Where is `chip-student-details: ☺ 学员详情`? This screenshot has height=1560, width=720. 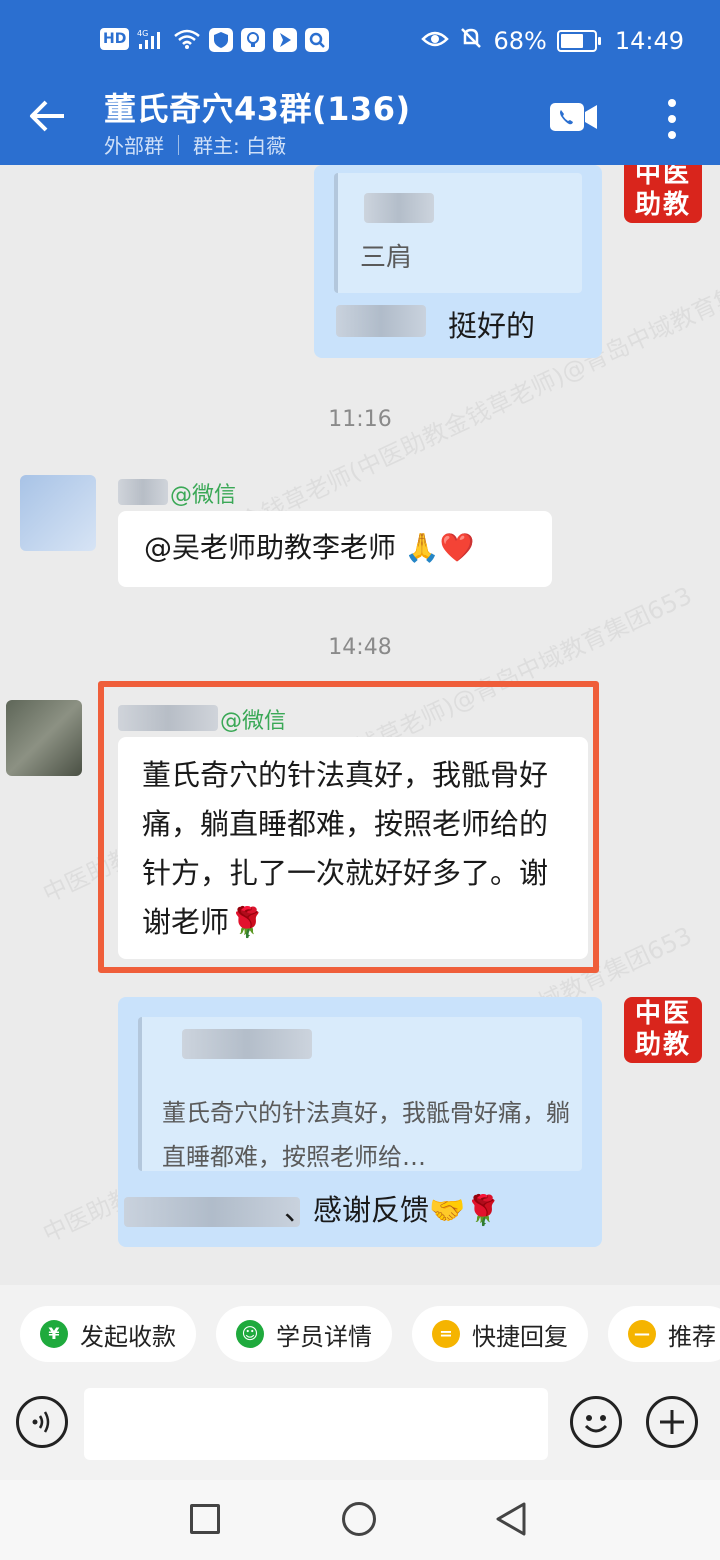 chip-student-details: ☺ 学员详情 is located at coordinates (304, 1334).